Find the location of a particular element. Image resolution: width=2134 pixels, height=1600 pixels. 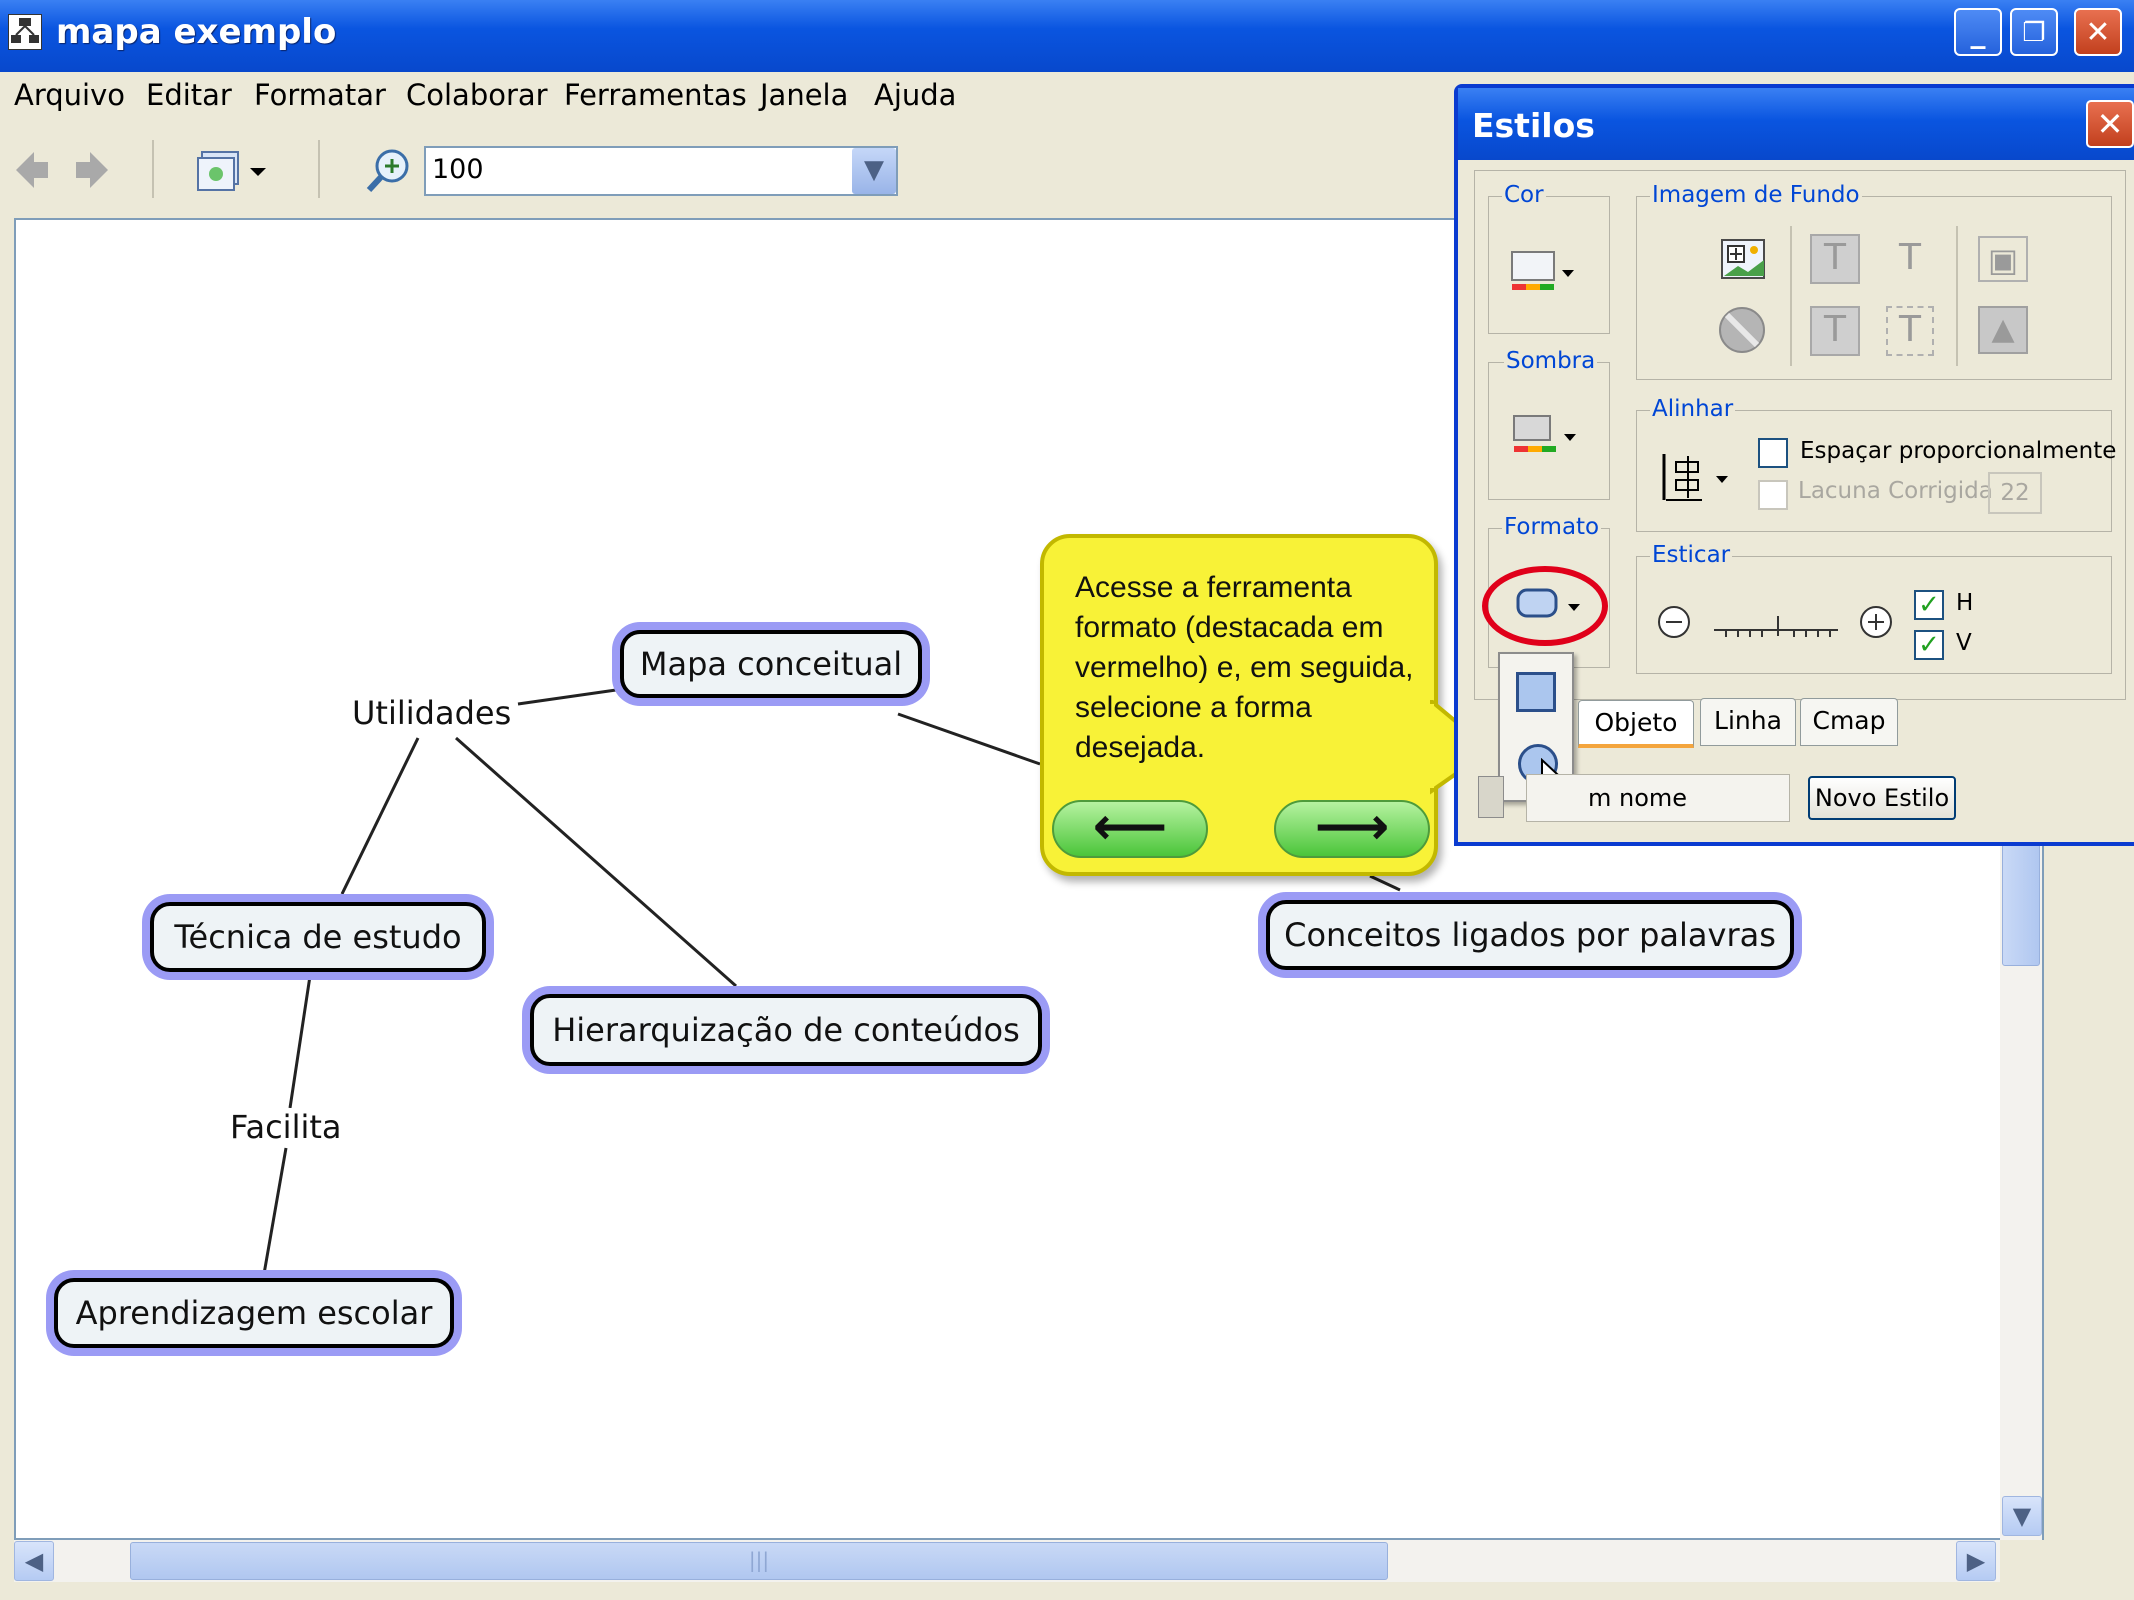

image-tile-icon: ▲ is located at coordinates (2003, 330).